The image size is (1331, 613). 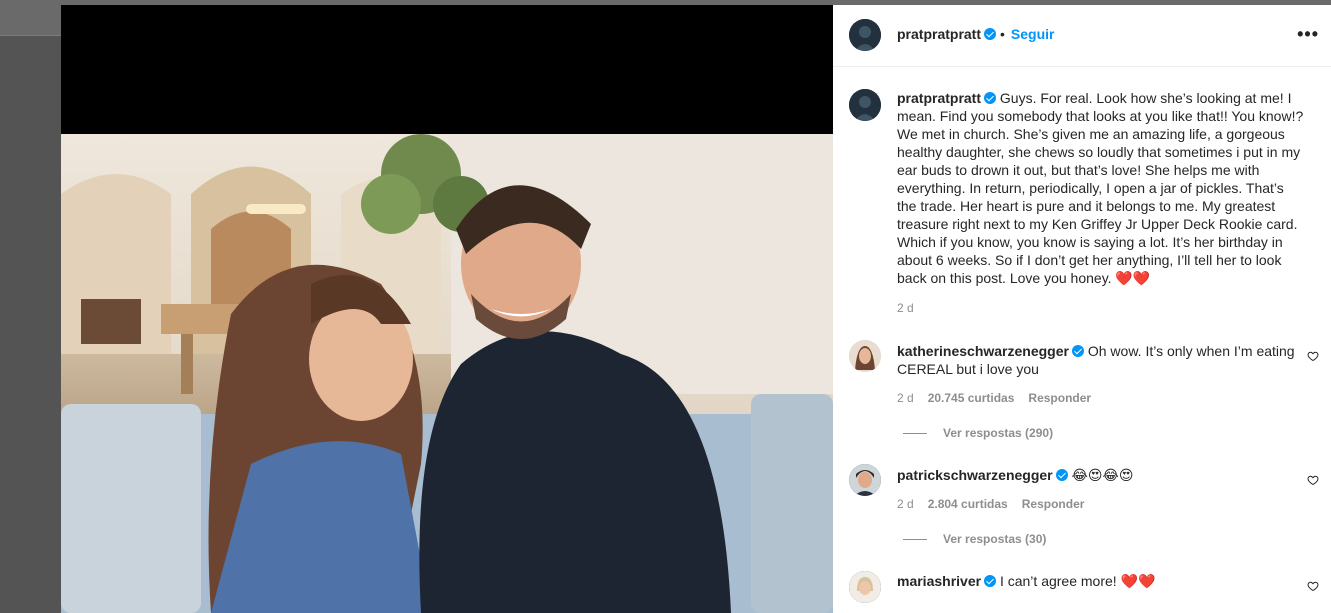 What do you see at coordinates (1077, 581) in the screenshot?
I see `comment-body: I can’t agree more! ❤️❤️` at bounding box center [1077, 581].